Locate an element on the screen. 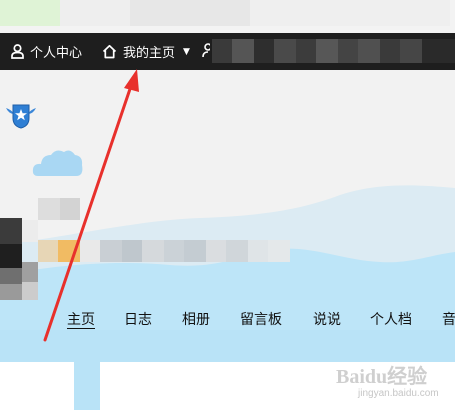  baidu-jingyan-watermark: Baidu经验 jingyan.baidu.com is located at coordinates (393, 383).